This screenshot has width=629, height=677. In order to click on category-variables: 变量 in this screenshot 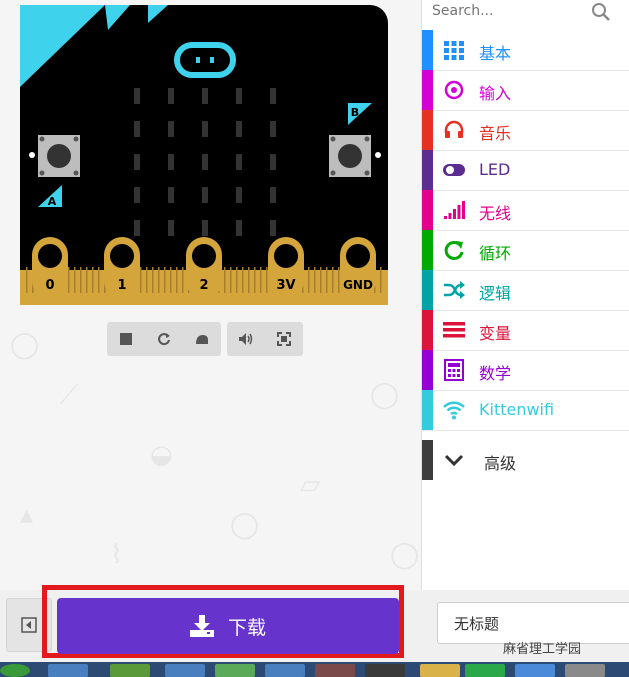, I will do `click(525, 330)`.